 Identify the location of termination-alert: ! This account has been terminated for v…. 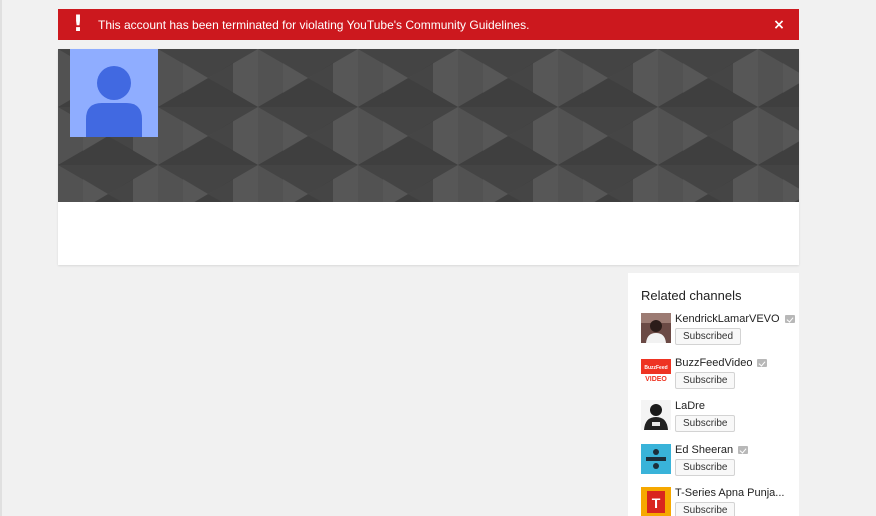
(428, 24).